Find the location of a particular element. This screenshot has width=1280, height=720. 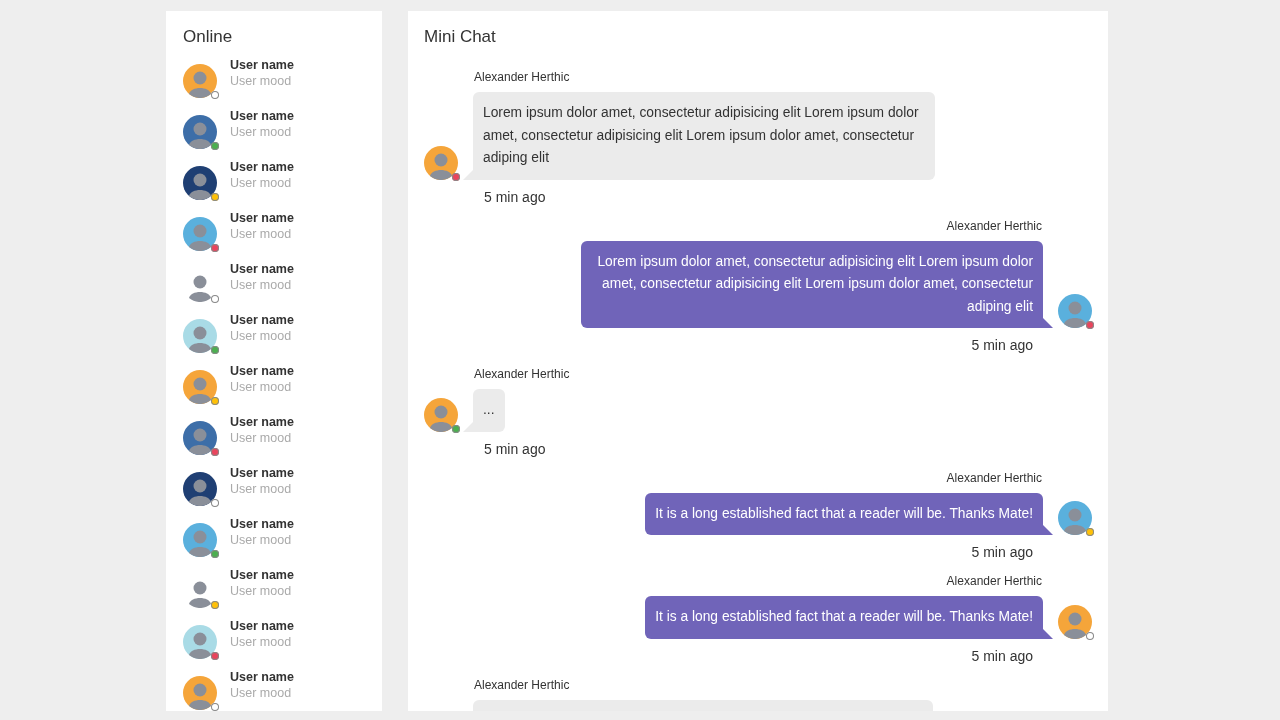

chat-title: Mini Chat is located at coordinates (460, 37).